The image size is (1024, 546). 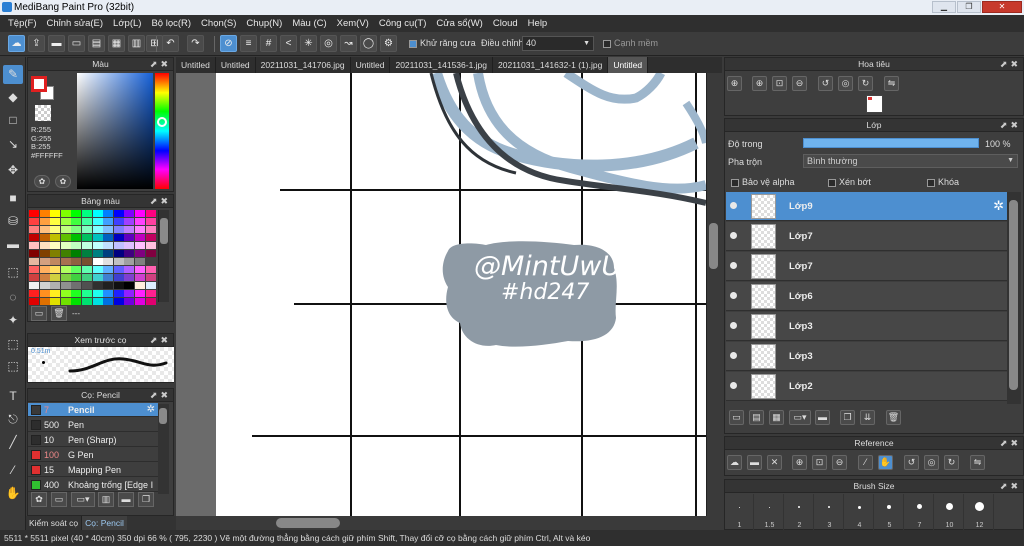 What do you see at coordinates (76, 43) in the screenshot?
I see `document-icon: ▭` at bounding box center [76, 43].